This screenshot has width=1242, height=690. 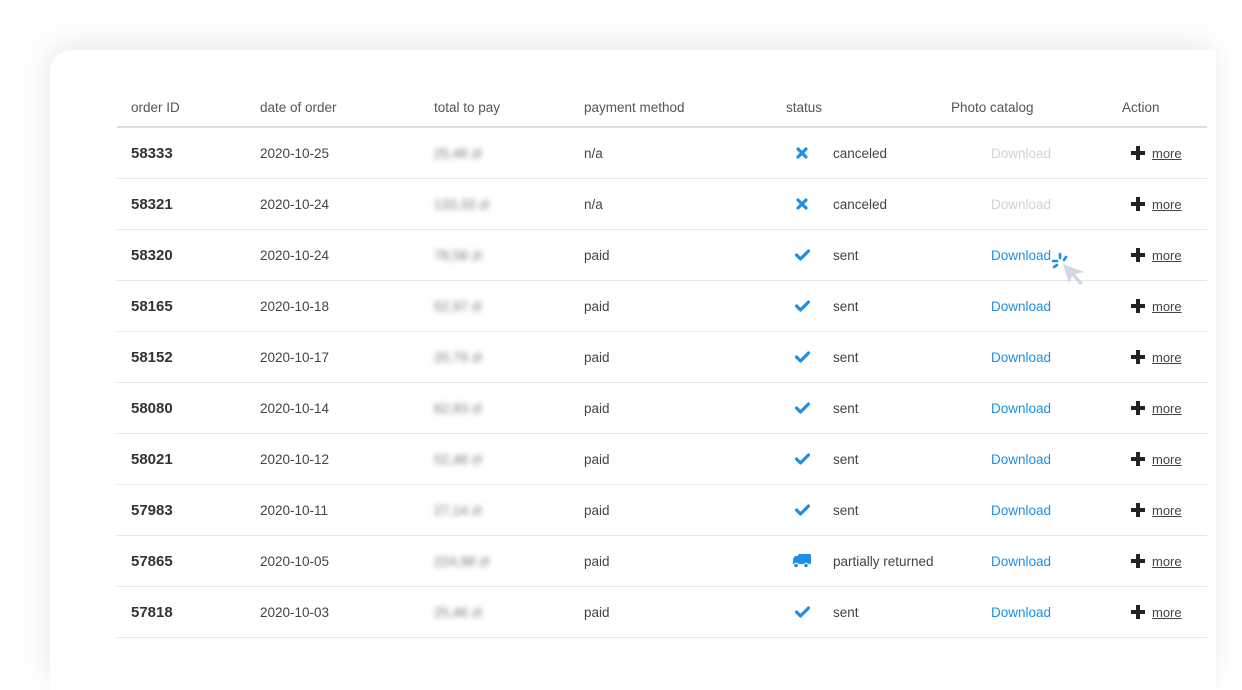 What do you see at coordinates (298, 107) in the screenshot?
I see `header-date: date of order` at bounding box center [298, 107].